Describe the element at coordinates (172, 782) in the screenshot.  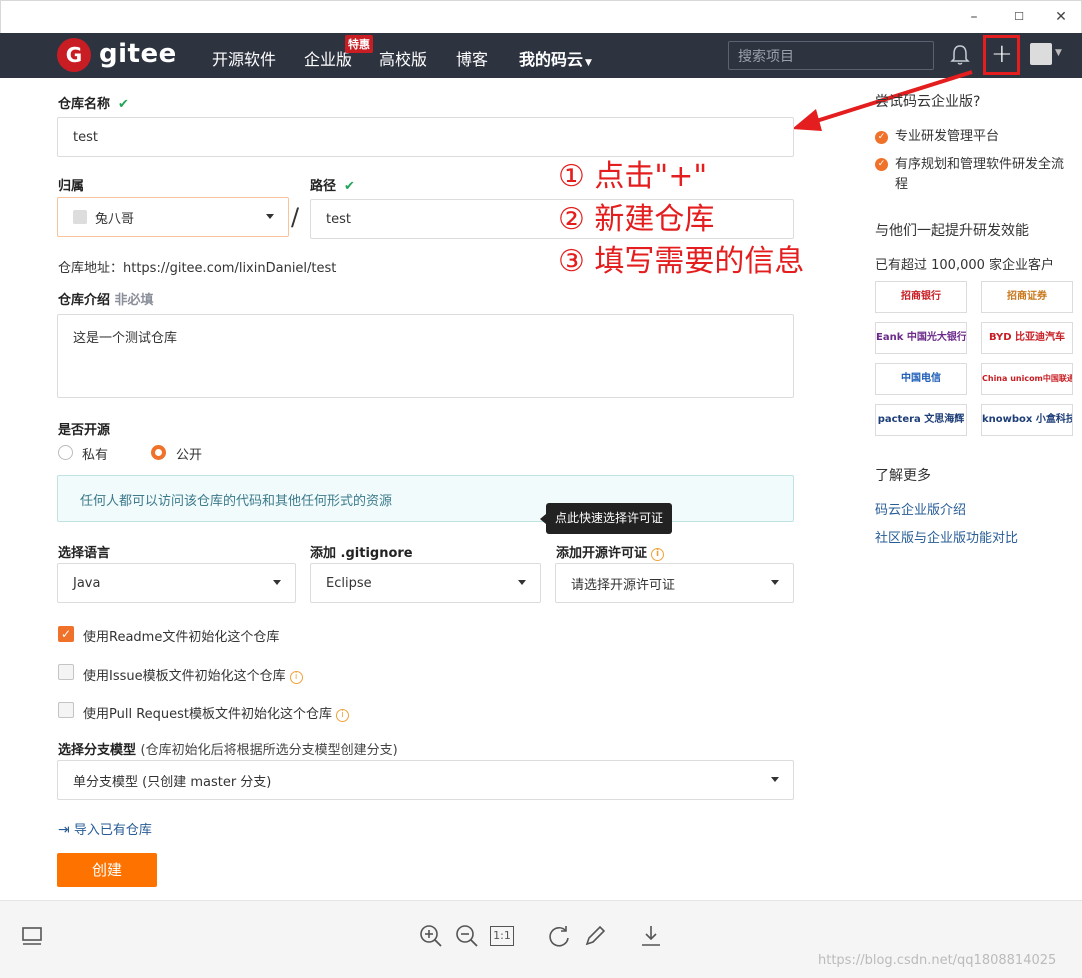
I see `branch-model-select-value: 单分支模型 (只创建 master 分支)` at that location.